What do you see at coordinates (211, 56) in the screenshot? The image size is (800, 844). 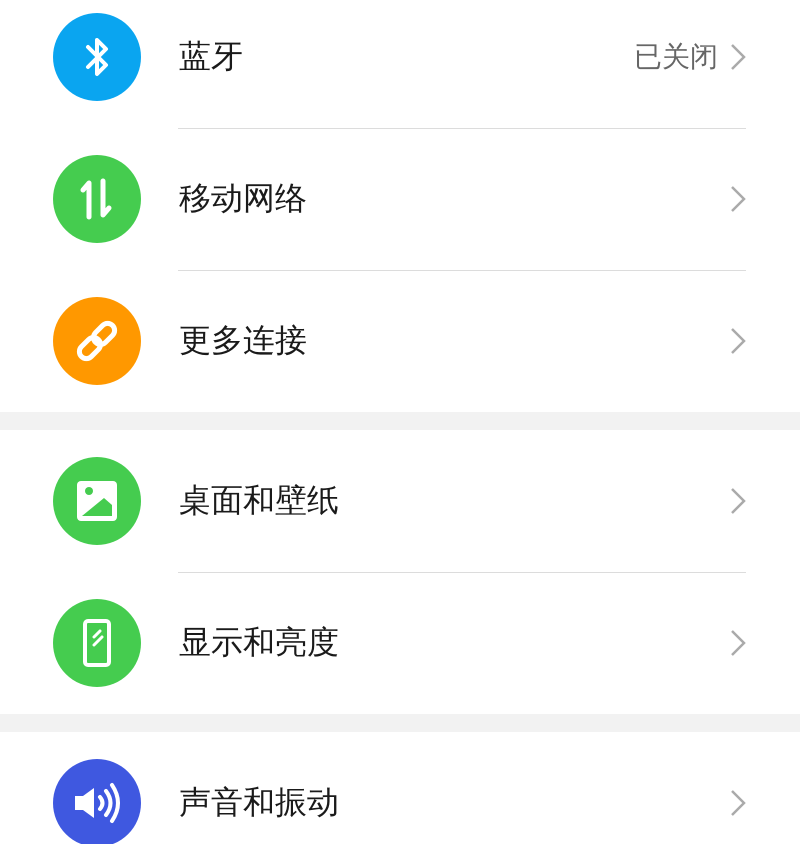 I see `item-label: 蓝牙` at bounding box center [211, 56].